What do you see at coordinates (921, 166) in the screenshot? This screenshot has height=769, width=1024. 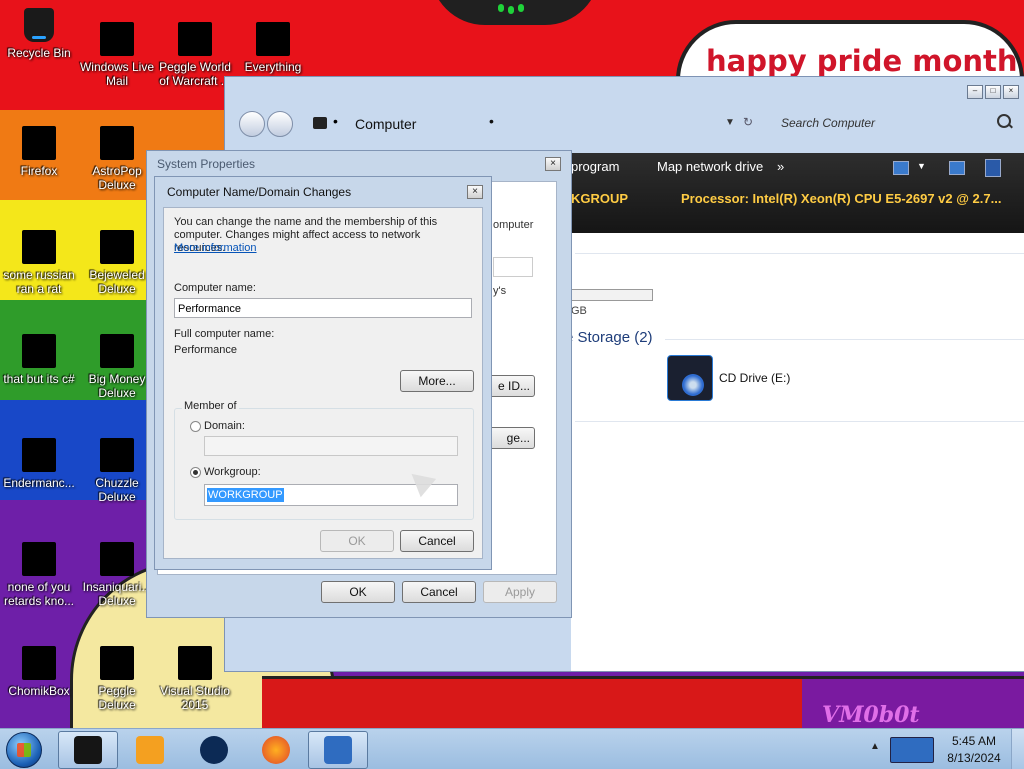 I see `view-dropdown-icon: ▼` at bounding box center [921, 166].